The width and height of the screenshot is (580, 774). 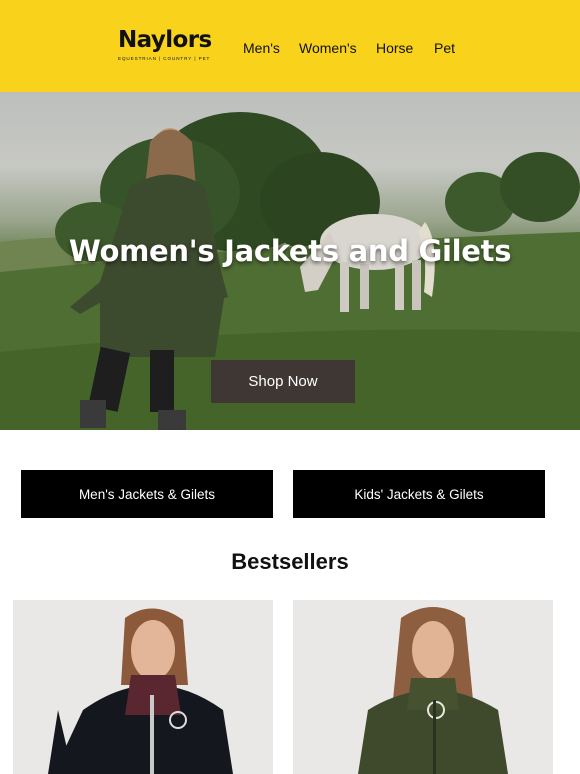 I want to click on nav-item-womens: Women's, so click(x=328, y=48).